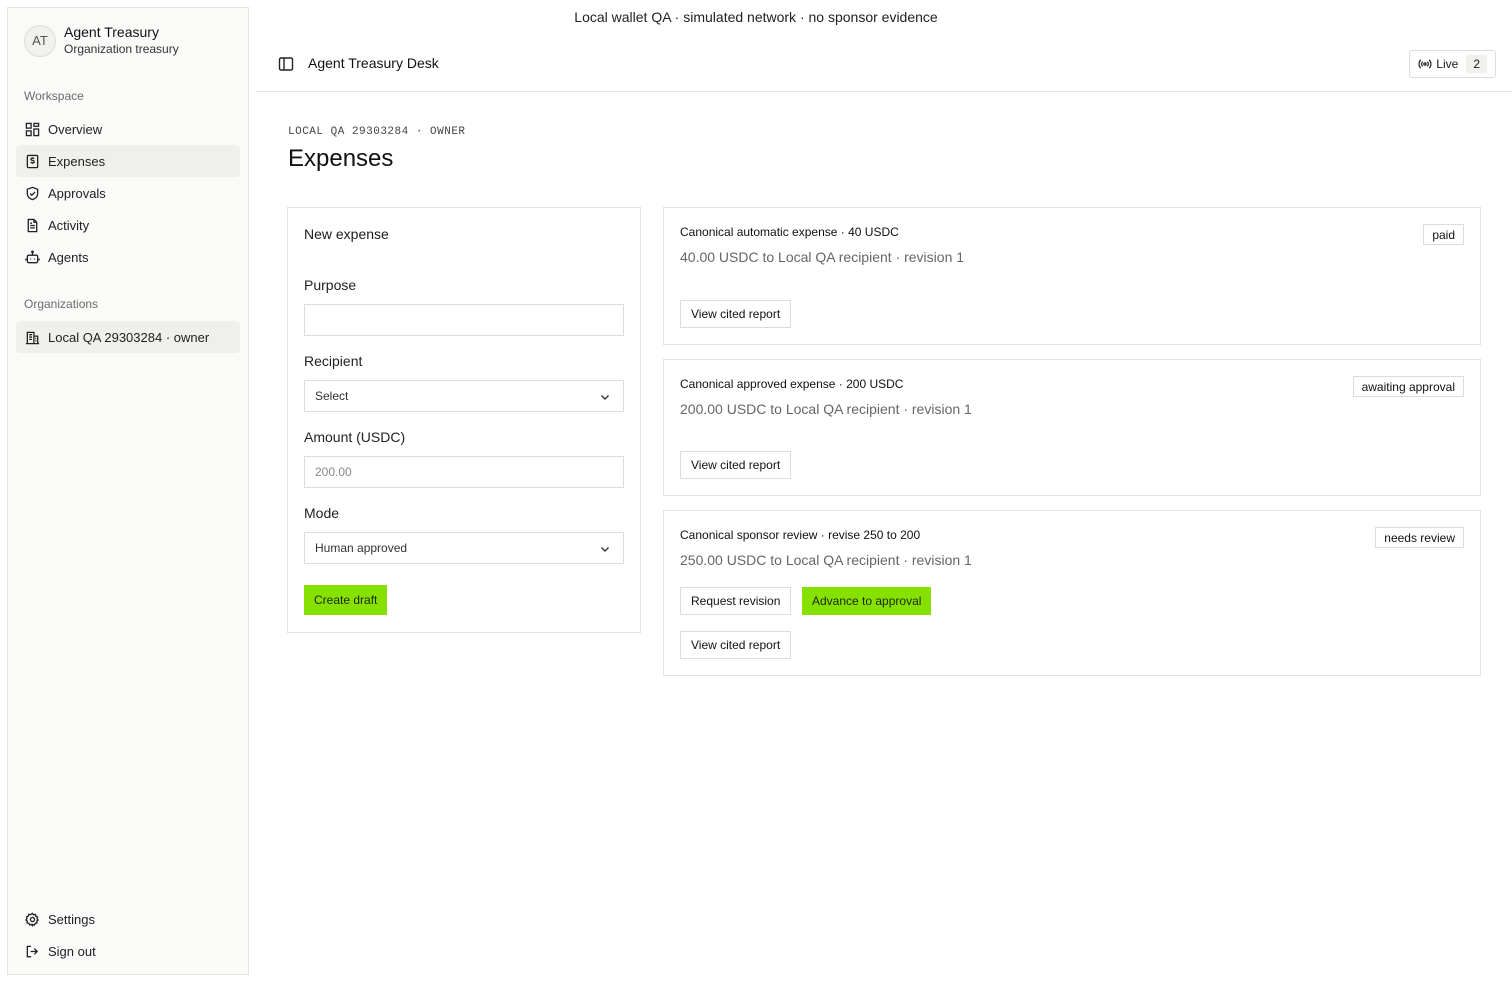  What do you see at coordinates (867, 601) in the screenshot?
I see `advance-to-approval-button: Advance to approval` at bounding box center [867, 601].